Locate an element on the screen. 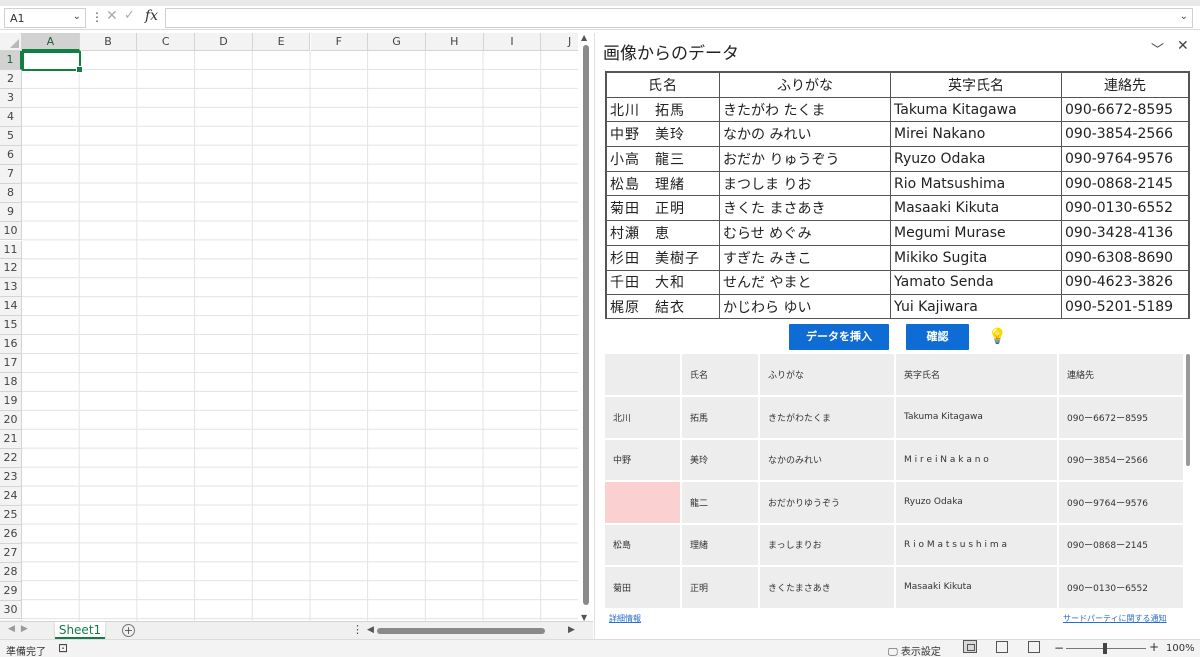 The width and height of the screenshot is (1200, 657). zoom-in-icon: + is located at coordinates (1154, 647).